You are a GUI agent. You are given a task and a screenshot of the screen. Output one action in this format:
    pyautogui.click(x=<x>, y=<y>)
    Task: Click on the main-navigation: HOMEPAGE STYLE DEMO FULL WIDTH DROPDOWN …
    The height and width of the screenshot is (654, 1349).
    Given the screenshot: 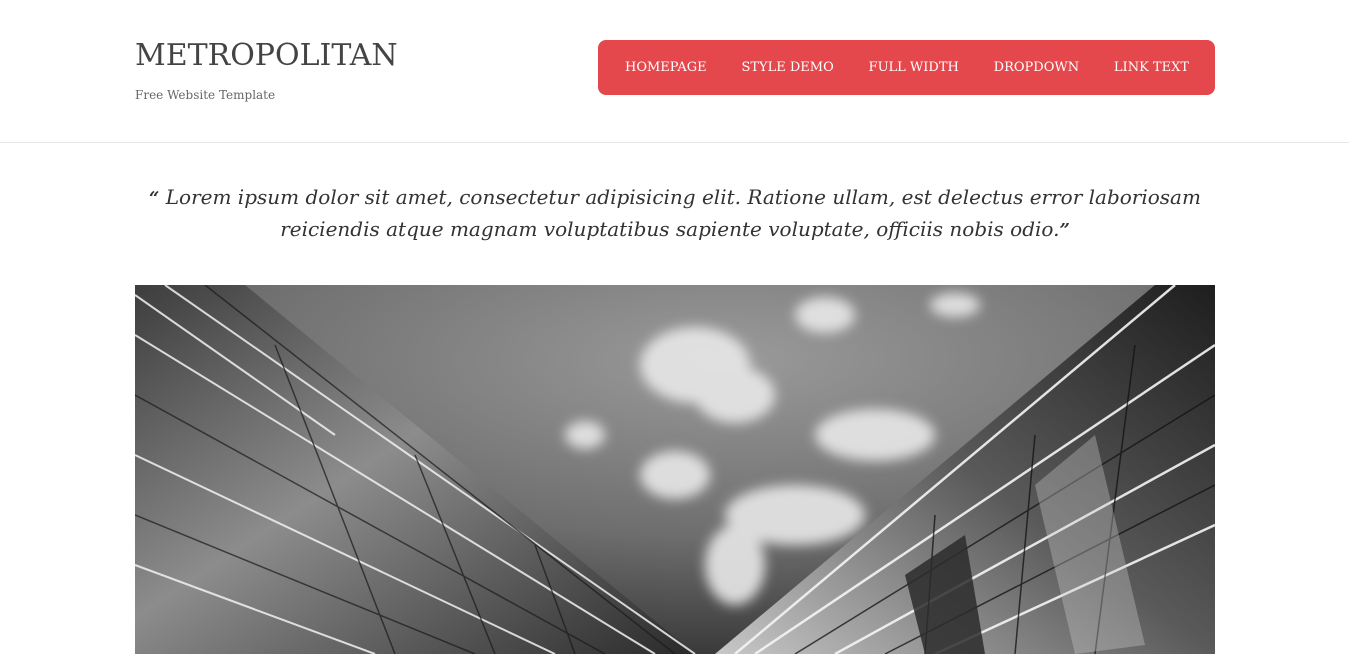 What is the action you would take?
    pyautogui.click(x=906, y=67)
    